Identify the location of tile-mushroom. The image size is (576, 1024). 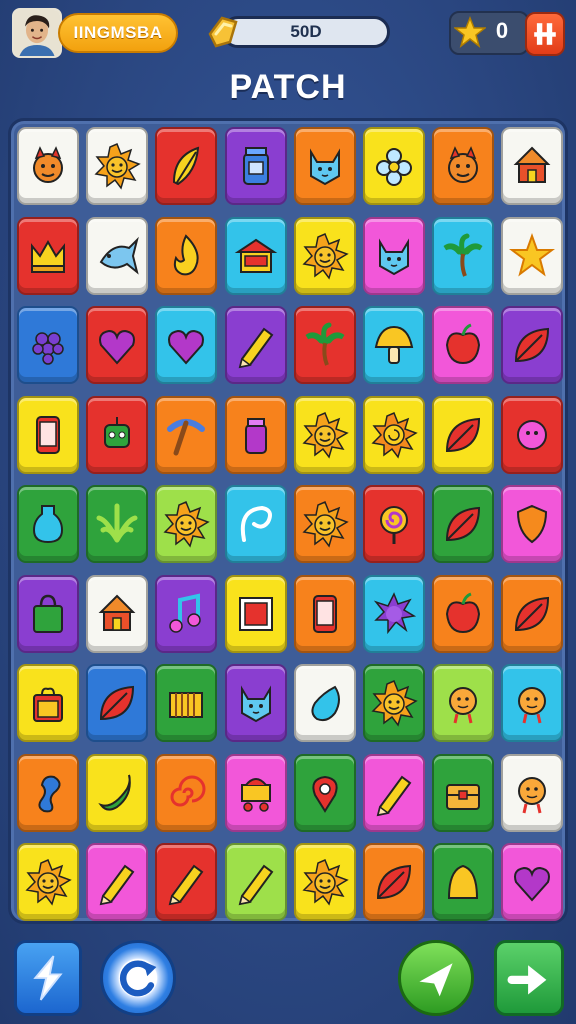
(394, 345).